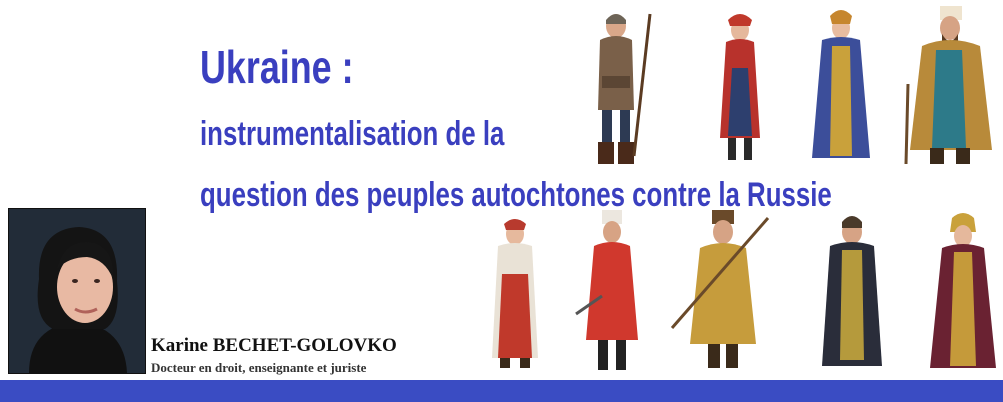 The width and height of the screenshot is (1003, 402). What do you see at coordinates (852, 291) in the screenshot?
I see `costume-figure-priest` at bounding box center [852, 291].